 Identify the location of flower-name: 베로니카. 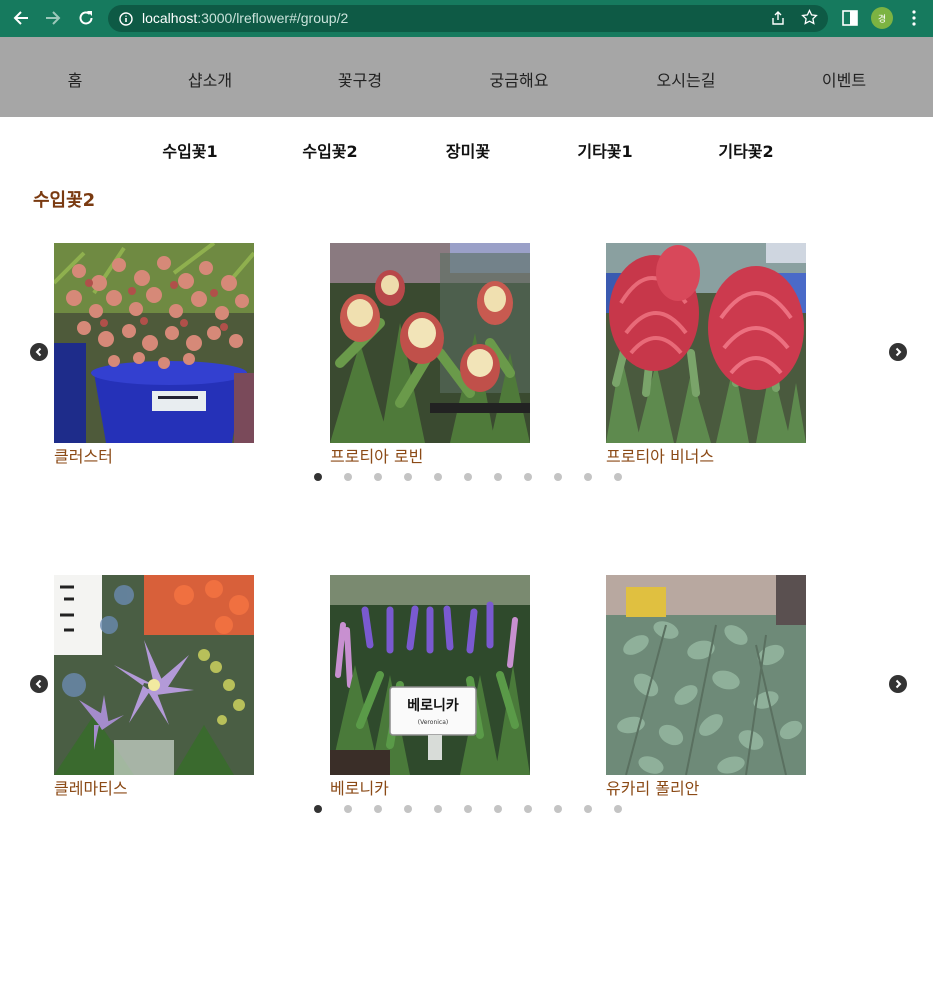
(359, 787).